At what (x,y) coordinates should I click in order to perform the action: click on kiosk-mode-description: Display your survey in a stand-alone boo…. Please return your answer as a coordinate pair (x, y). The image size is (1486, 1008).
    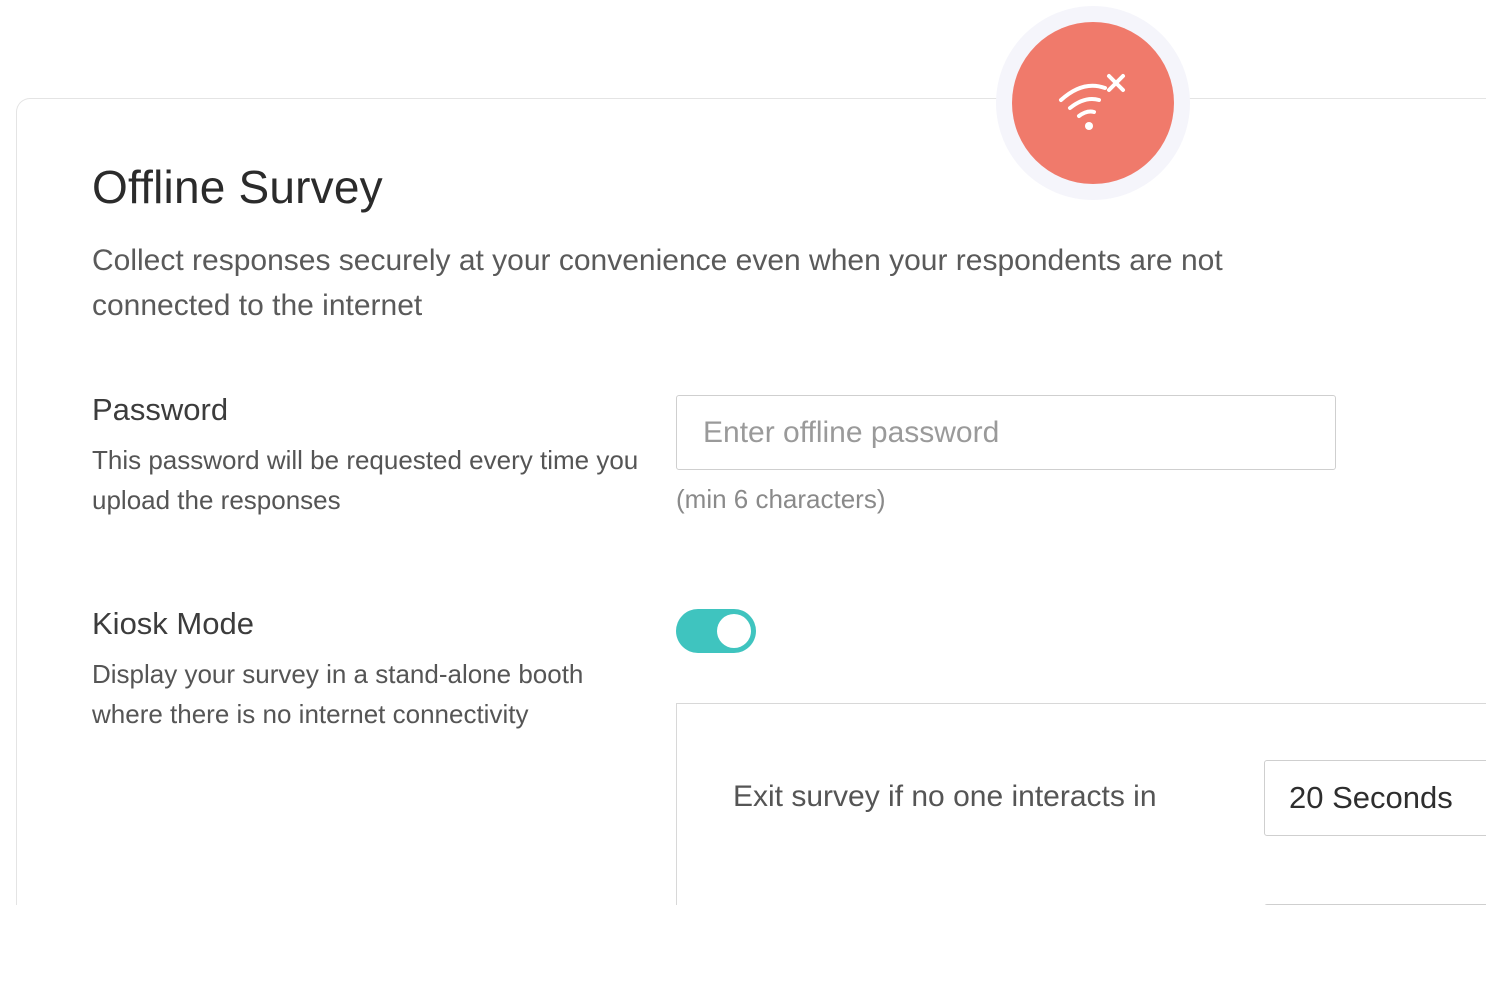
    Looking at the image, I should click on (338, 694).